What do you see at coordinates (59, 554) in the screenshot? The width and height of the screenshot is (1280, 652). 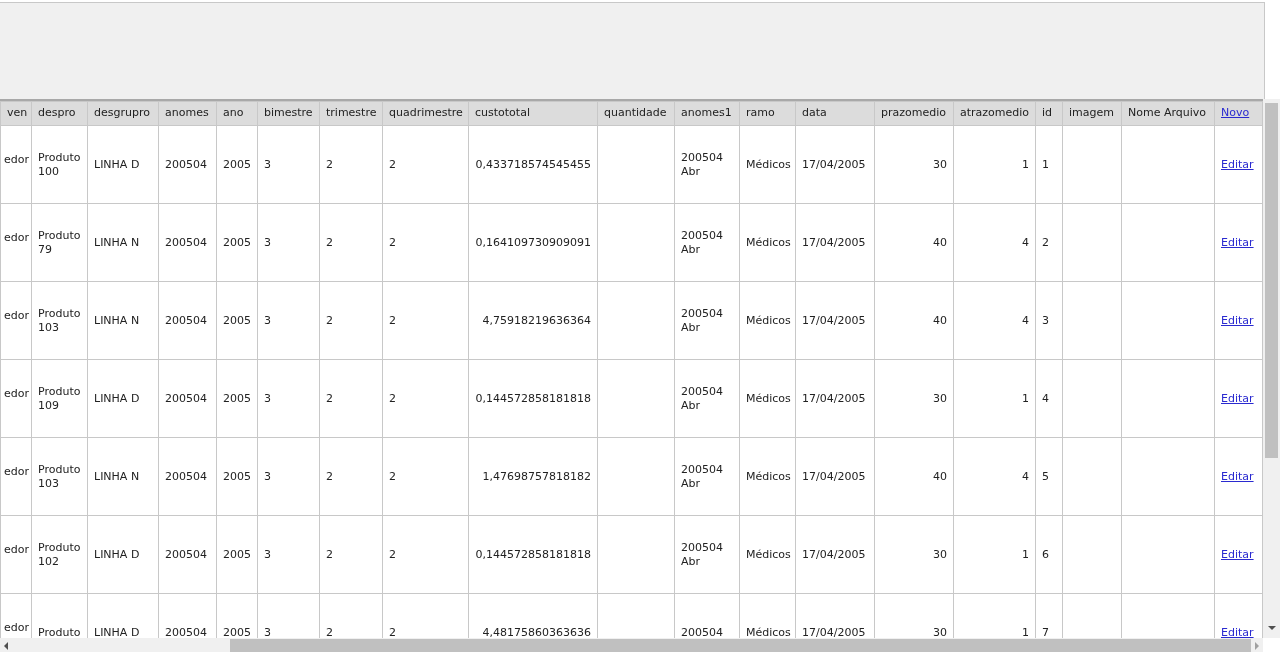 I see `product-cell: Produto 102` at bounding box center [59, 554].